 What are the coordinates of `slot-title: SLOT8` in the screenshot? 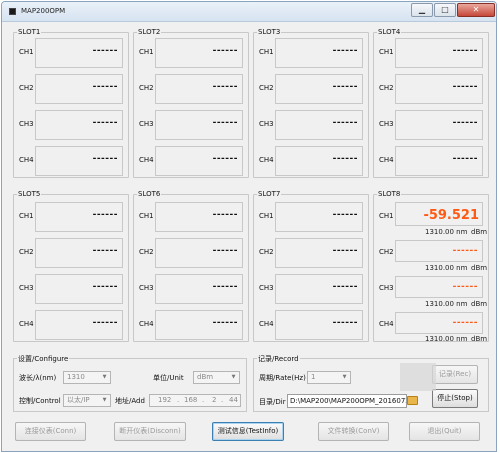 It's located at (389, 194).